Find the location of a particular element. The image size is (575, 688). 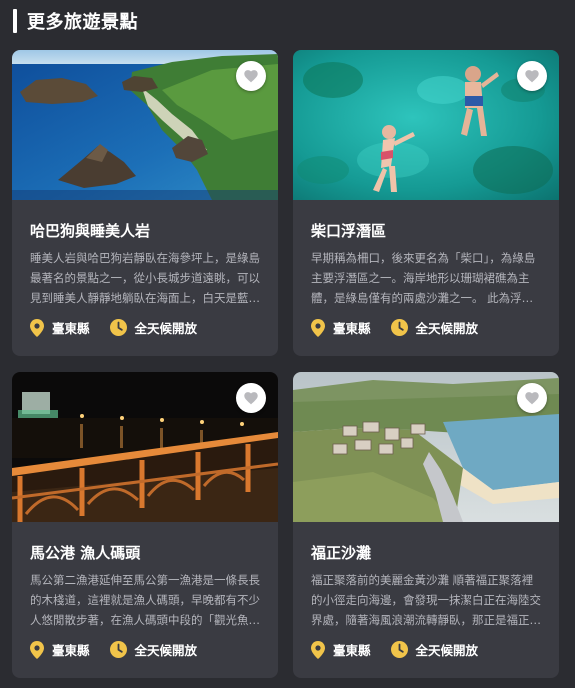

attraction-title: 馬公港 漁人碼頭 is located at coordinates (85, 552).